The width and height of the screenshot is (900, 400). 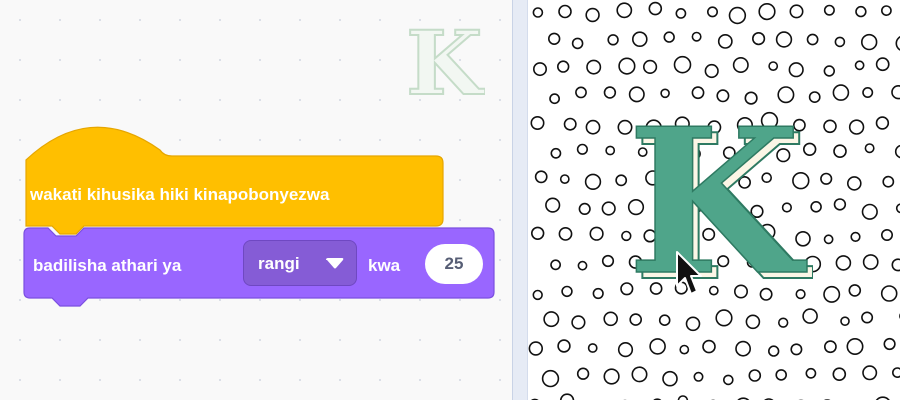 I want to click on chevron-down-icon, so click(x=335, y=263).